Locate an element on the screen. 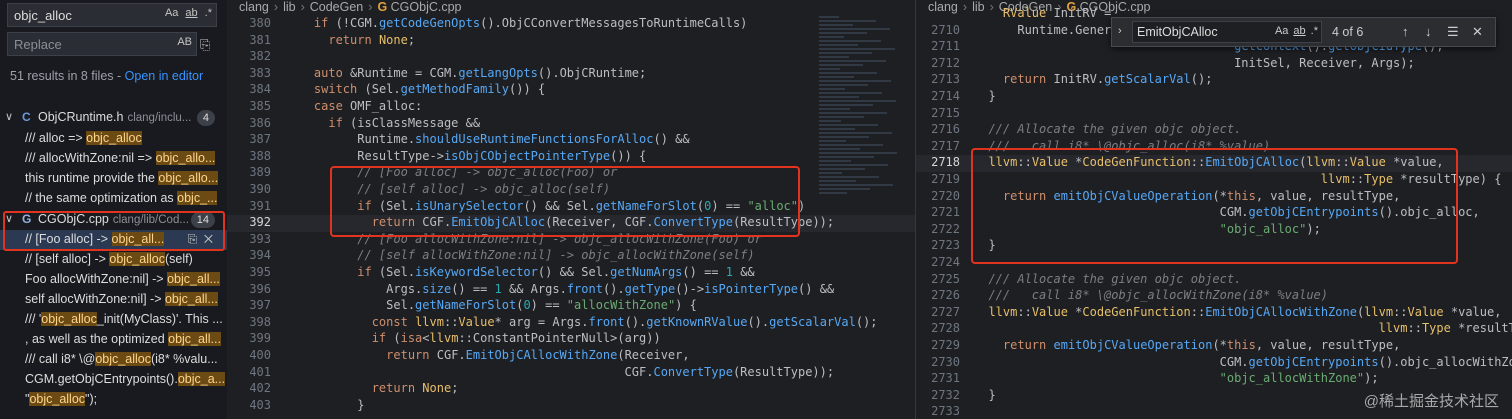  code-line: 2712 InitSel, Receiver, Args); is located at coordinates (1214, 64).